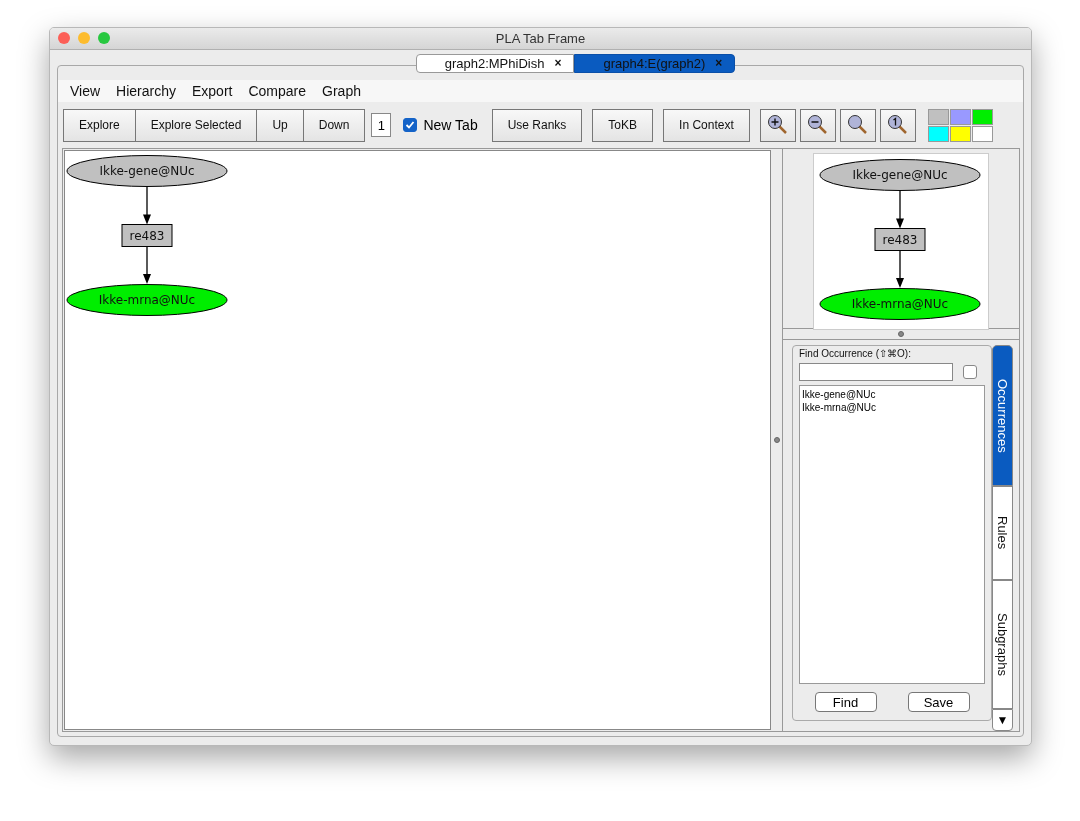 Image resolution: width=1080 pixels, height=821 pixels. I want to click on result-item: Ikke-gene@NUc, so click(892, 394).